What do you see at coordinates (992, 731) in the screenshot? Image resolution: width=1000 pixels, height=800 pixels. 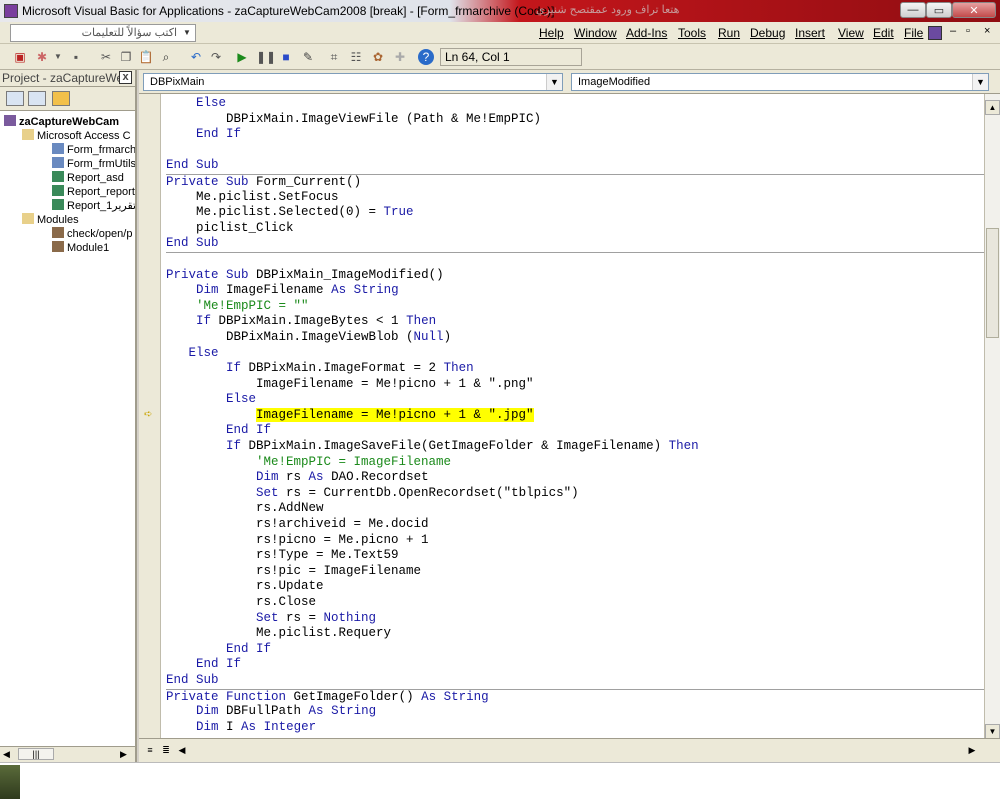 I see `scroll-down-icon: ▼` at bounding box center [992, 731].